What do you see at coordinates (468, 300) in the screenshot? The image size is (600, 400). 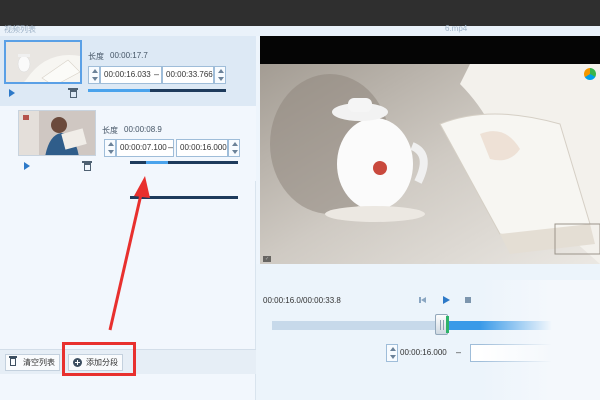 I see `stop-icon` at bounding box center [468, 300].